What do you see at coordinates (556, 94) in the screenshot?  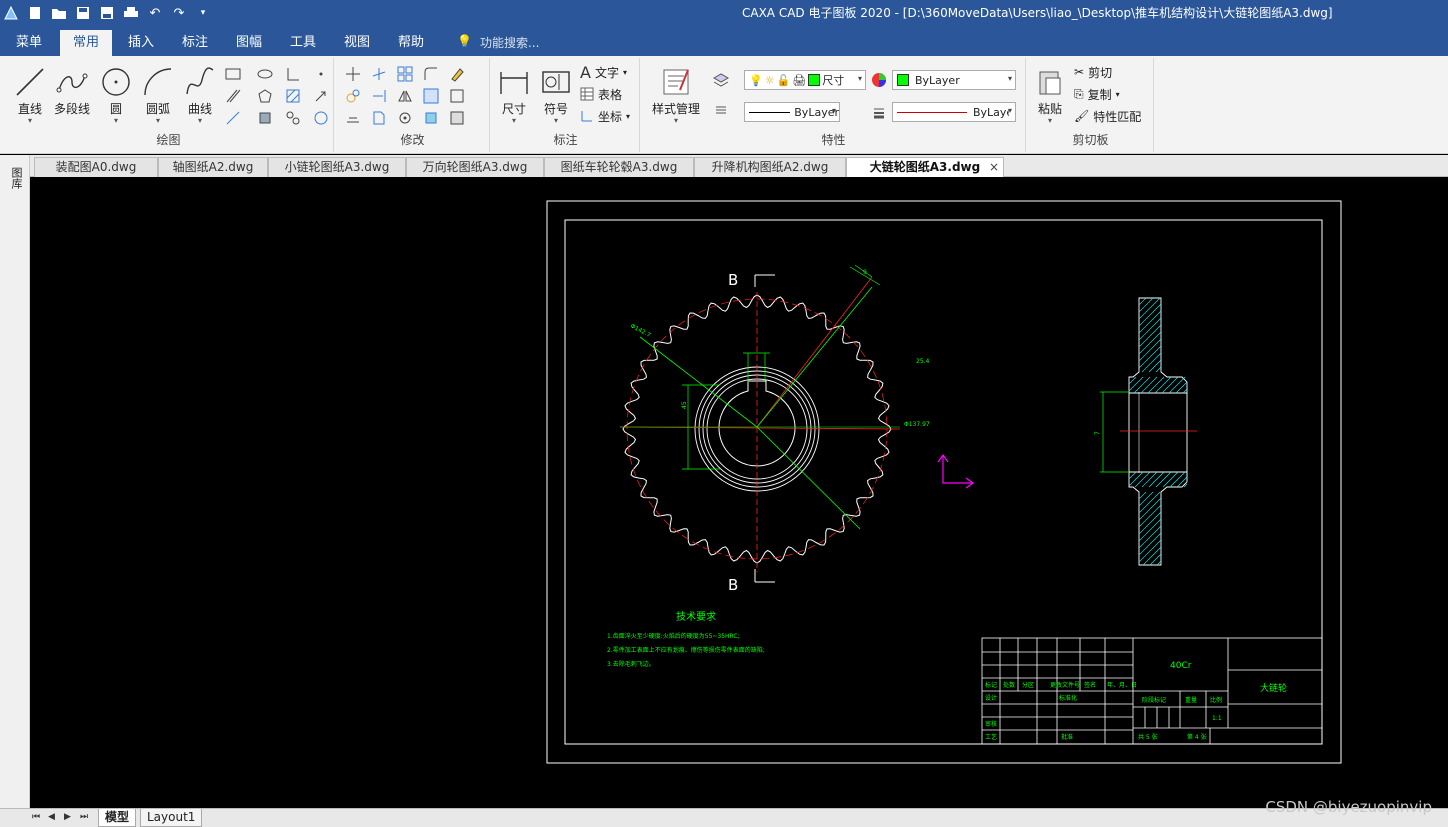 I see `symbol-button: 符号 ▾` at bounding box center [556, 94].